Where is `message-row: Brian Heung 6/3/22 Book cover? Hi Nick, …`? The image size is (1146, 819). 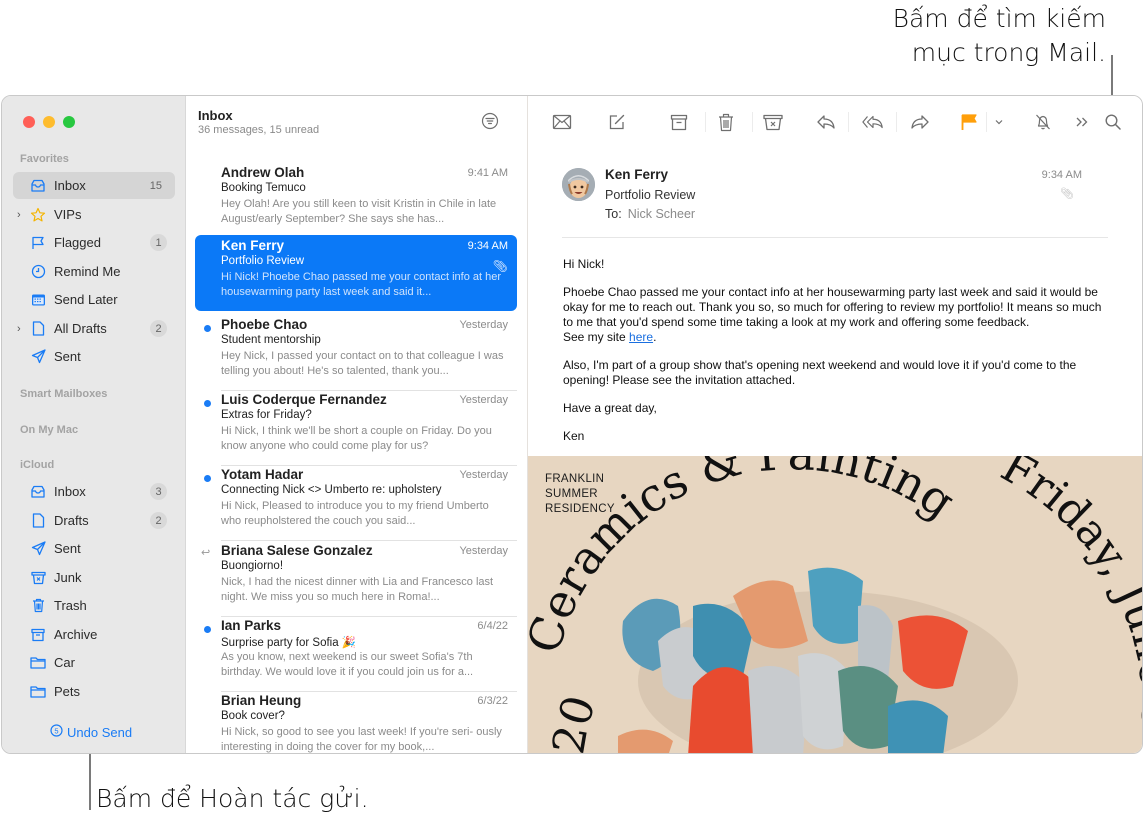 message-row: Brian Heung 6/3/22 Book cover? Hi Nick, … is located at coordinates (356, 721).